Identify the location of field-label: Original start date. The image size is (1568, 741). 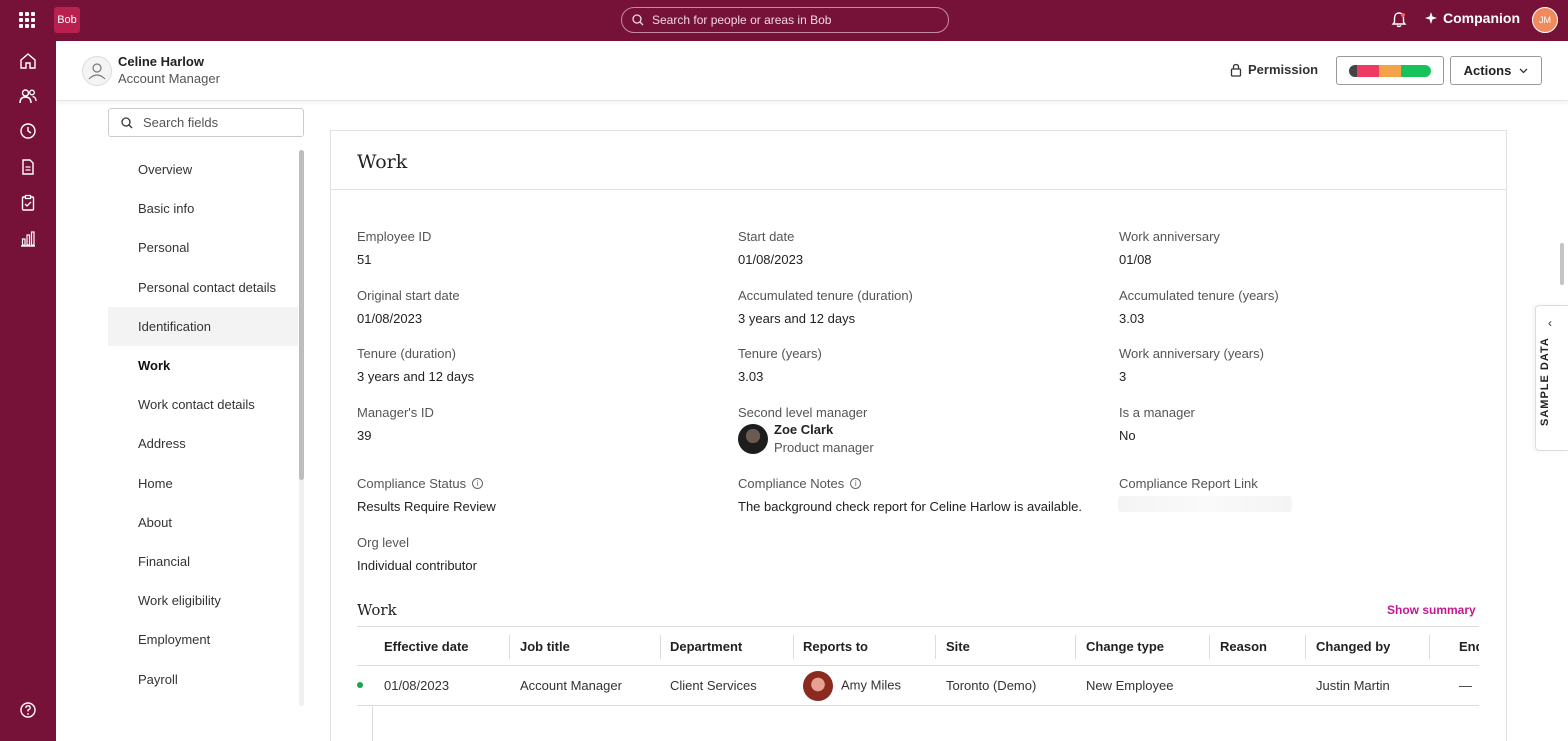
(408, 295).